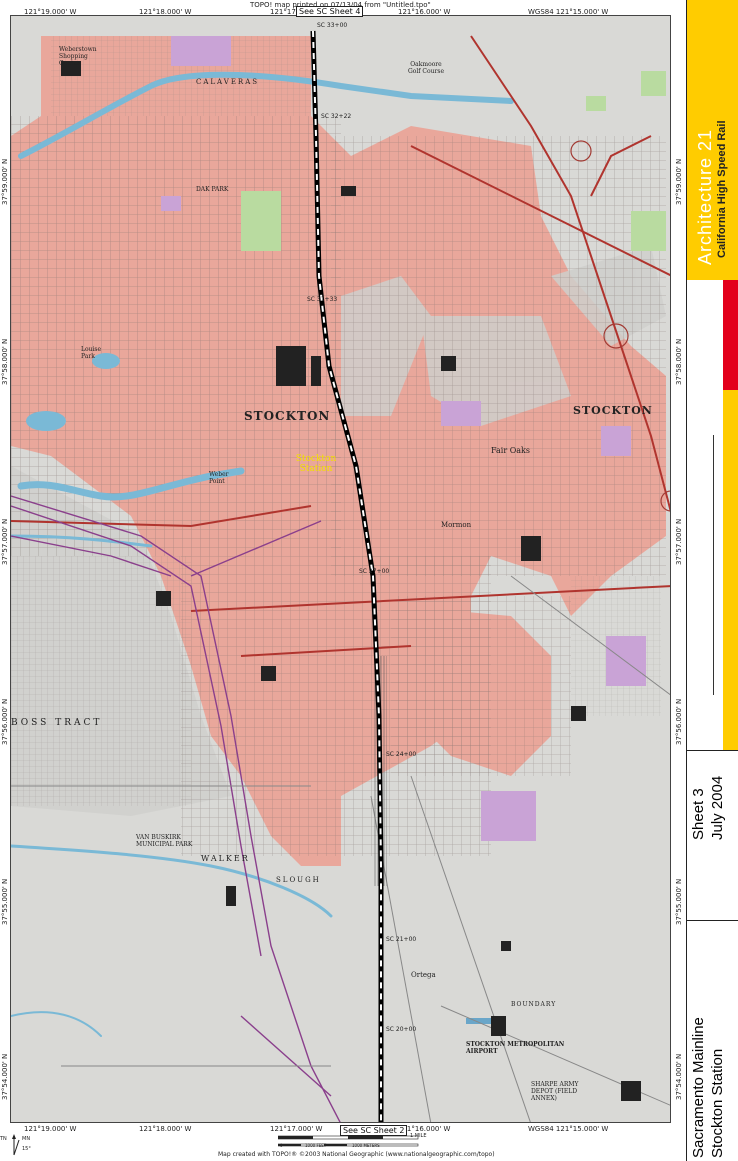 The width and height of the screenshot is (738, 1161). I want to click on label-slough: SLOUGH, so click(298, 880).